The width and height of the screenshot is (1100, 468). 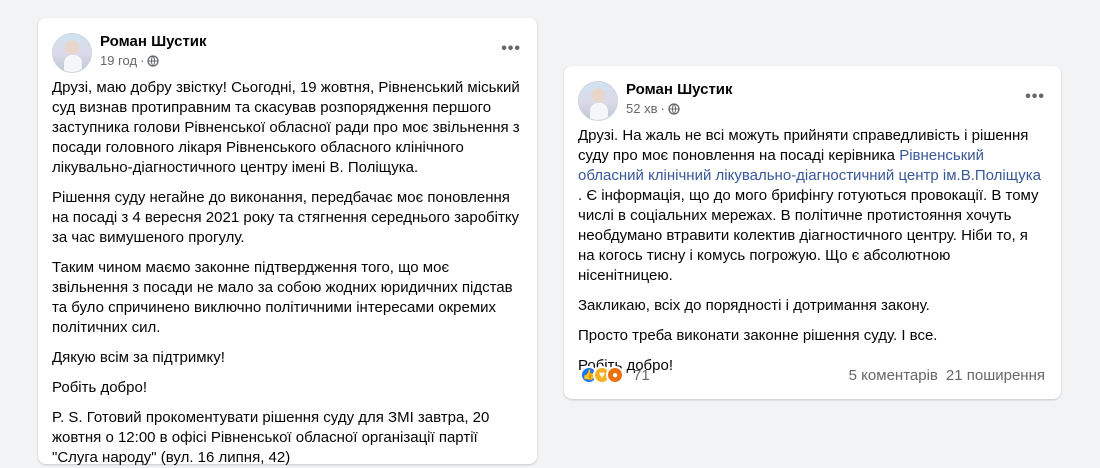 I want to click on post-time: 19 год ·, so click(x=130, y=60).